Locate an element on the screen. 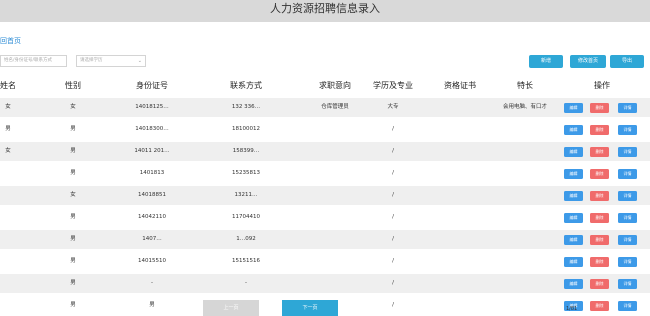  prev-page-button: 上一页 is located at coordinates (231, 308).